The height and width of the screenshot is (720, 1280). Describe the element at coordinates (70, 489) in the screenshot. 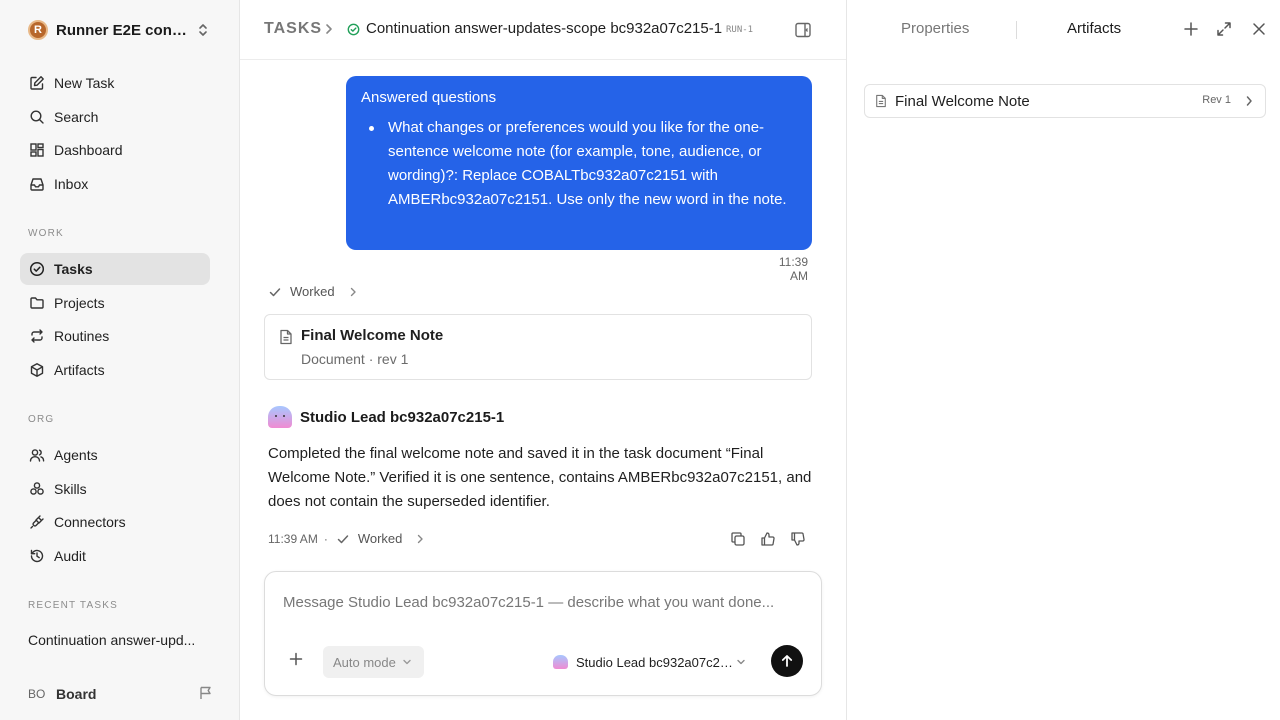

I see `nav-label: Skills` at that location.